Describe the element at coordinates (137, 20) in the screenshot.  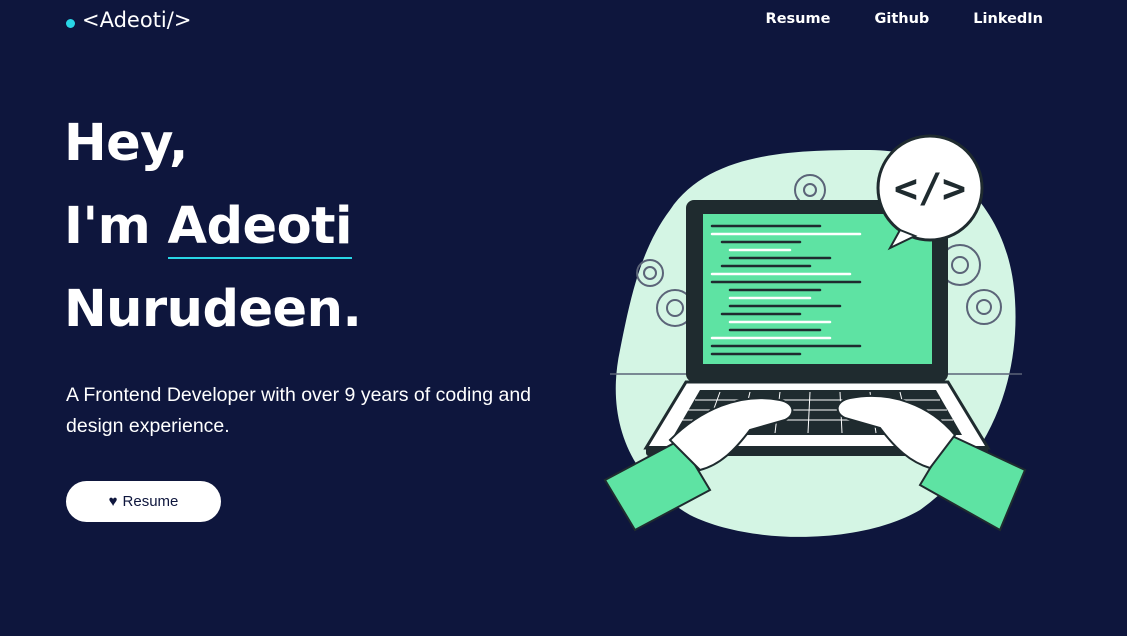
I see `logo-text: <Adeoti/>` at that location.